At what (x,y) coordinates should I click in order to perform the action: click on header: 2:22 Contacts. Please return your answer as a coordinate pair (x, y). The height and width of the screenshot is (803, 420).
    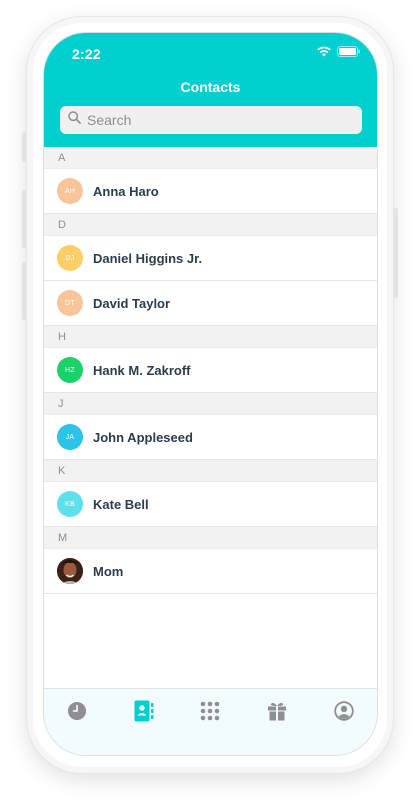
    Looking at the image, I should click on (210, 90).